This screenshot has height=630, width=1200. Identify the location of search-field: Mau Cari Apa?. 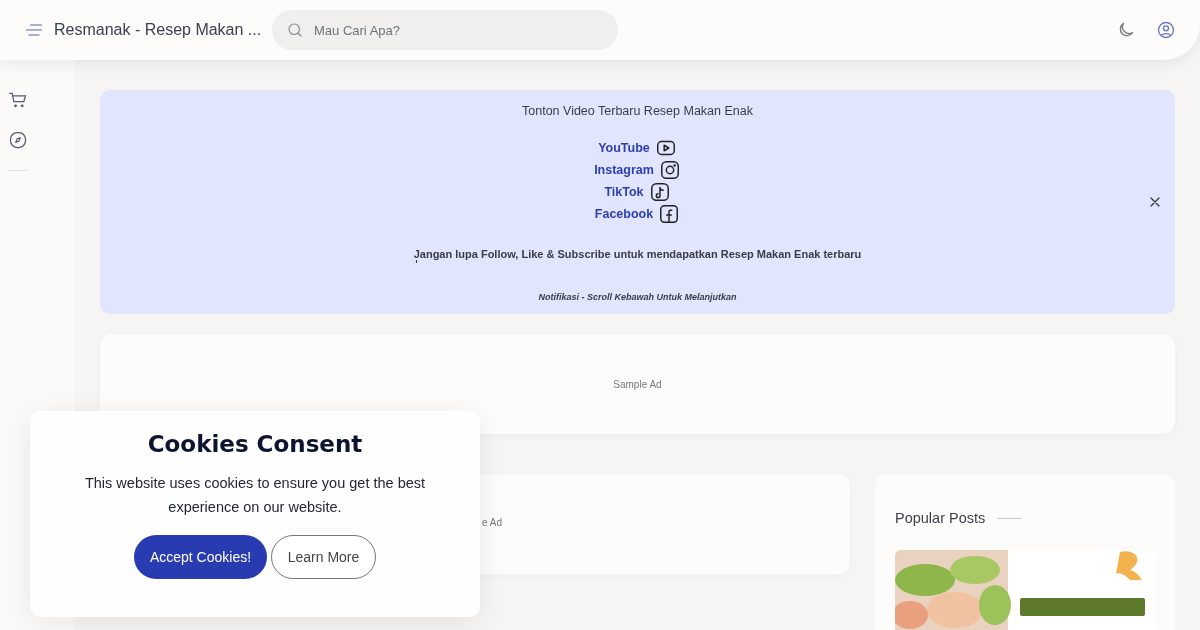
(445, 30).